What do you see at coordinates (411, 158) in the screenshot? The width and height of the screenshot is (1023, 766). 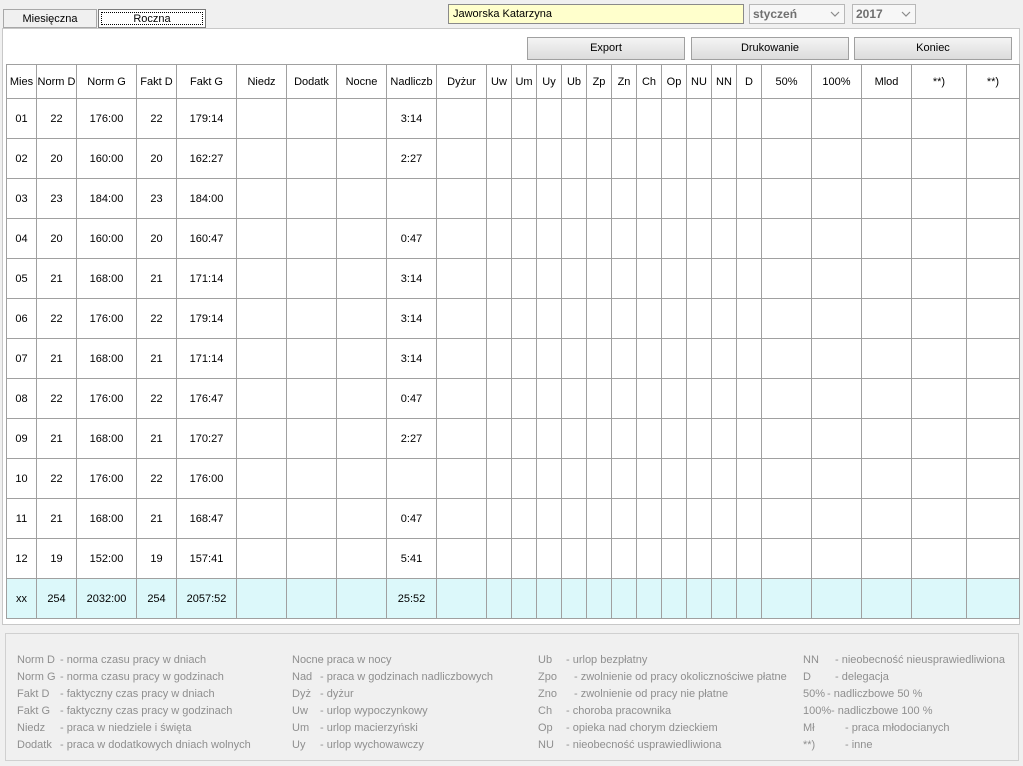 I see `table-cell: 2:27` at bounding box center [411, 158].